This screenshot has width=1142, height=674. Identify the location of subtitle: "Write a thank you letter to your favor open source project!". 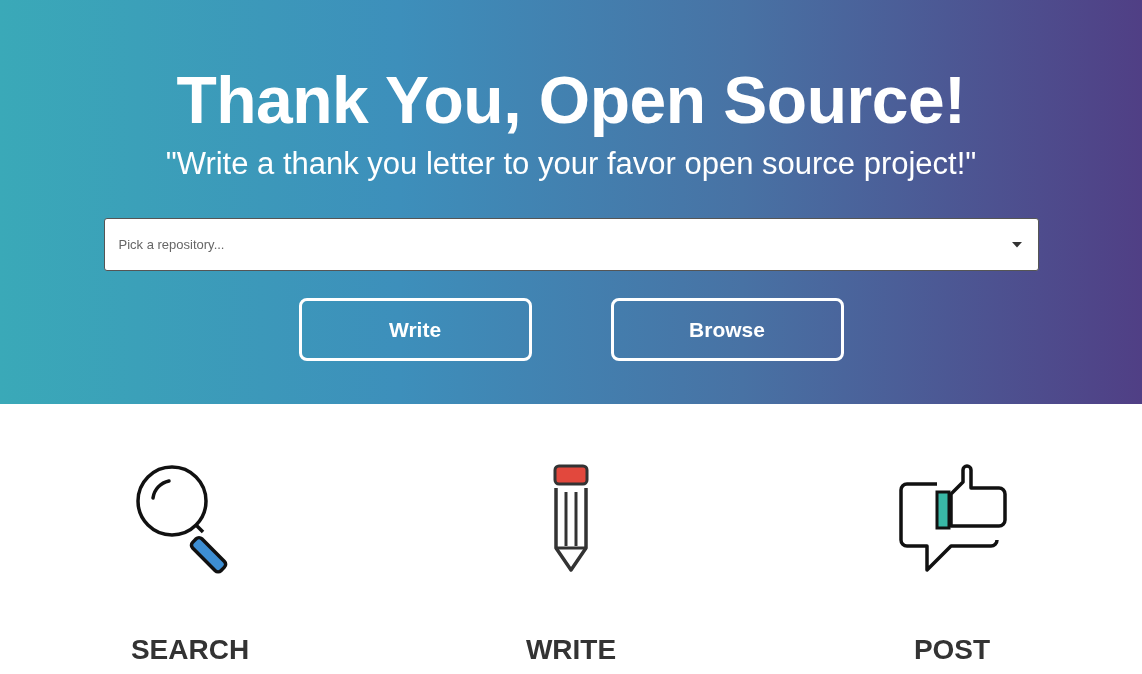
(571, 164).